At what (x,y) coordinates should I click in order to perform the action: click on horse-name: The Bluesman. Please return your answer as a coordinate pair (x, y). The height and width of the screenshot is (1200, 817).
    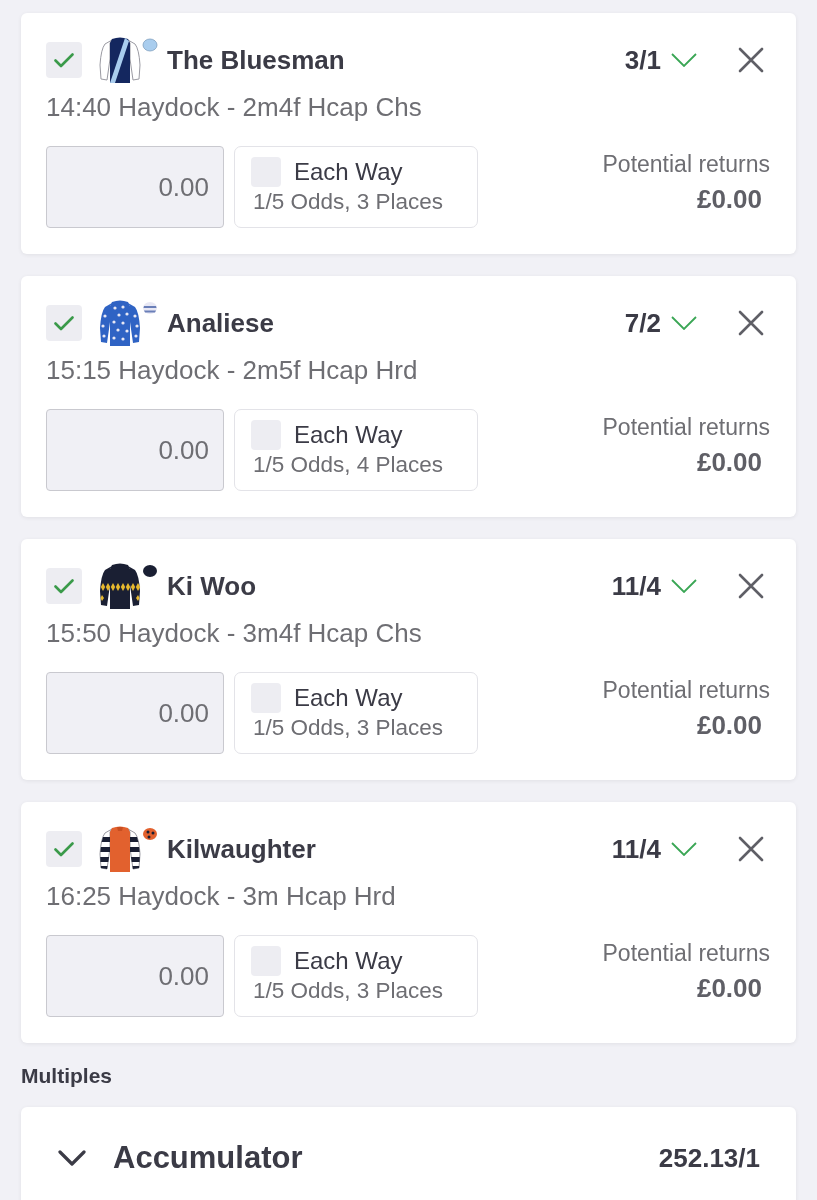
    Looking at the image, I should click on (256, 60).